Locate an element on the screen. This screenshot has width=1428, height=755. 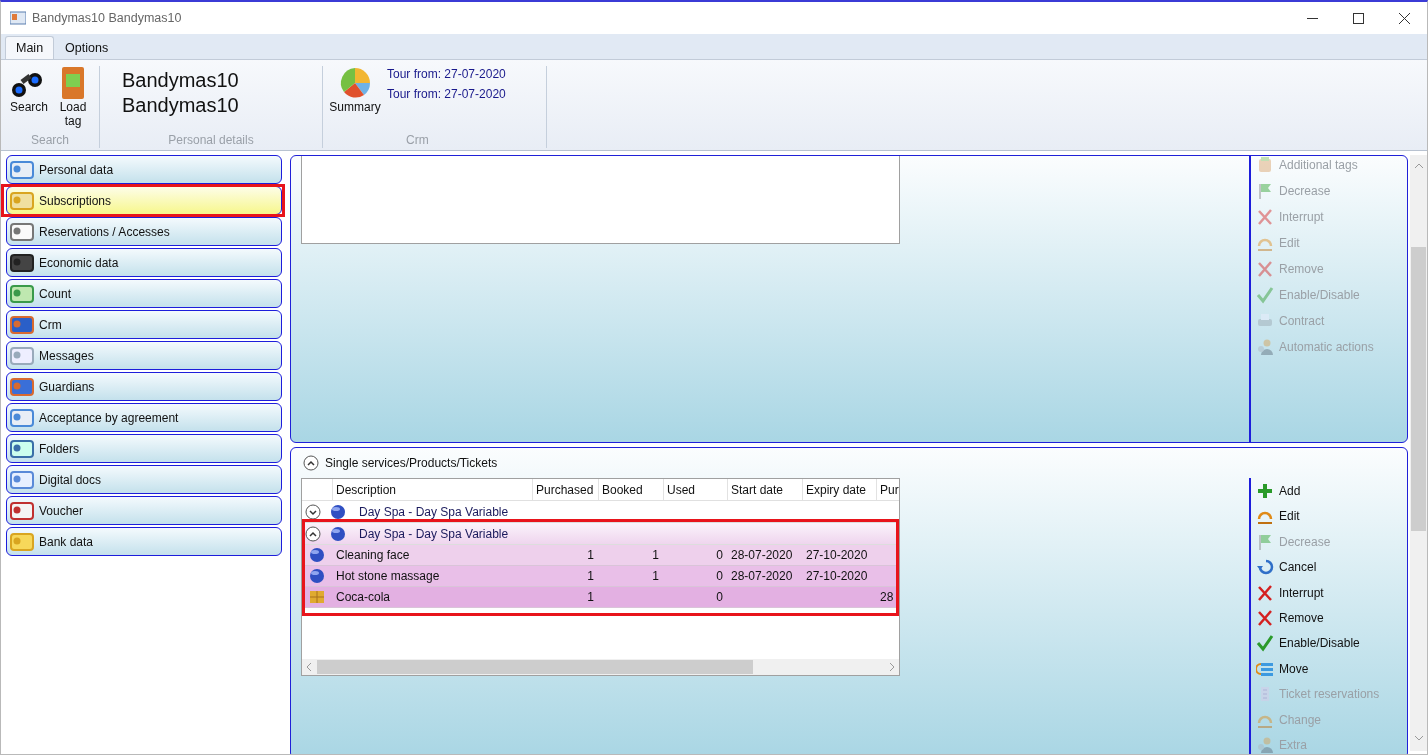
action-button: Interrupt is located at coordinates (1329, 592).